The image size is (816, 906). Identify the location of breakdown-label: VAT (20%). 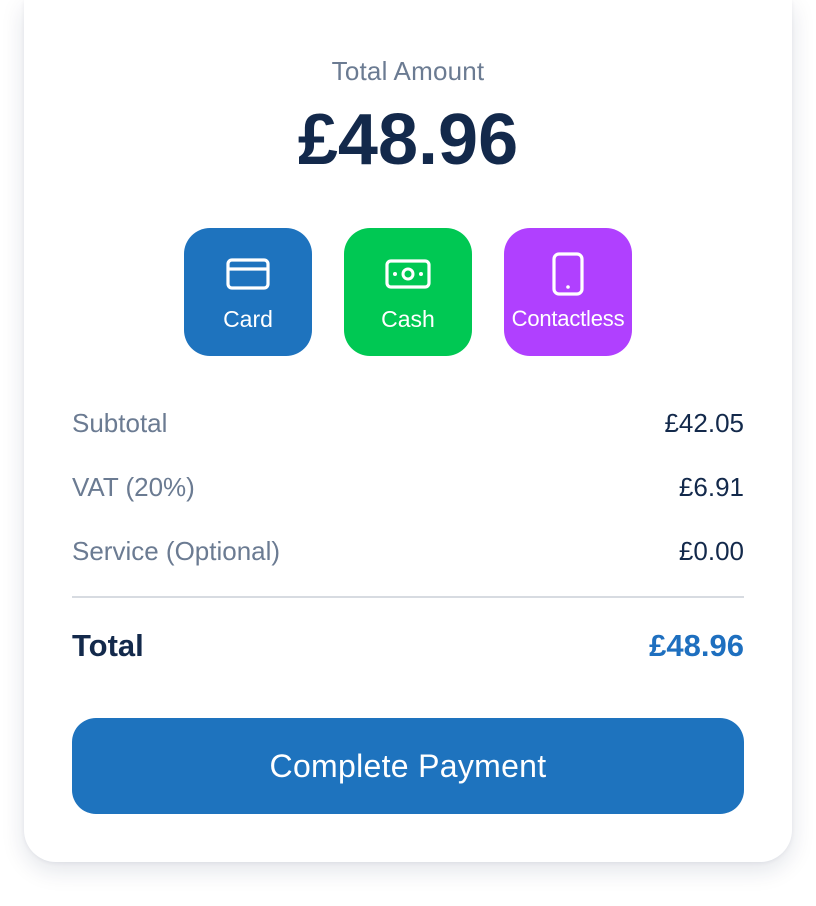
(133, 487).